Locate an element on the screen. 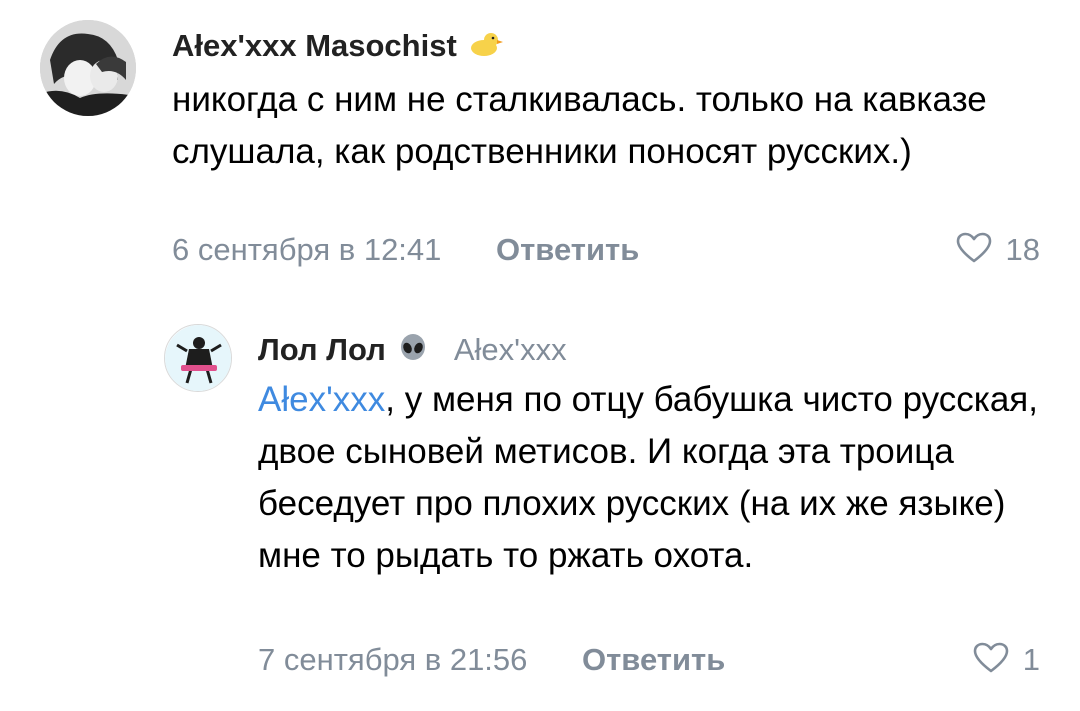 The width and height of the screenshot is (1080, 711). comment-meta: 7 сентября в 21:56 Ответить 1 is located at coordinates (649, 660).